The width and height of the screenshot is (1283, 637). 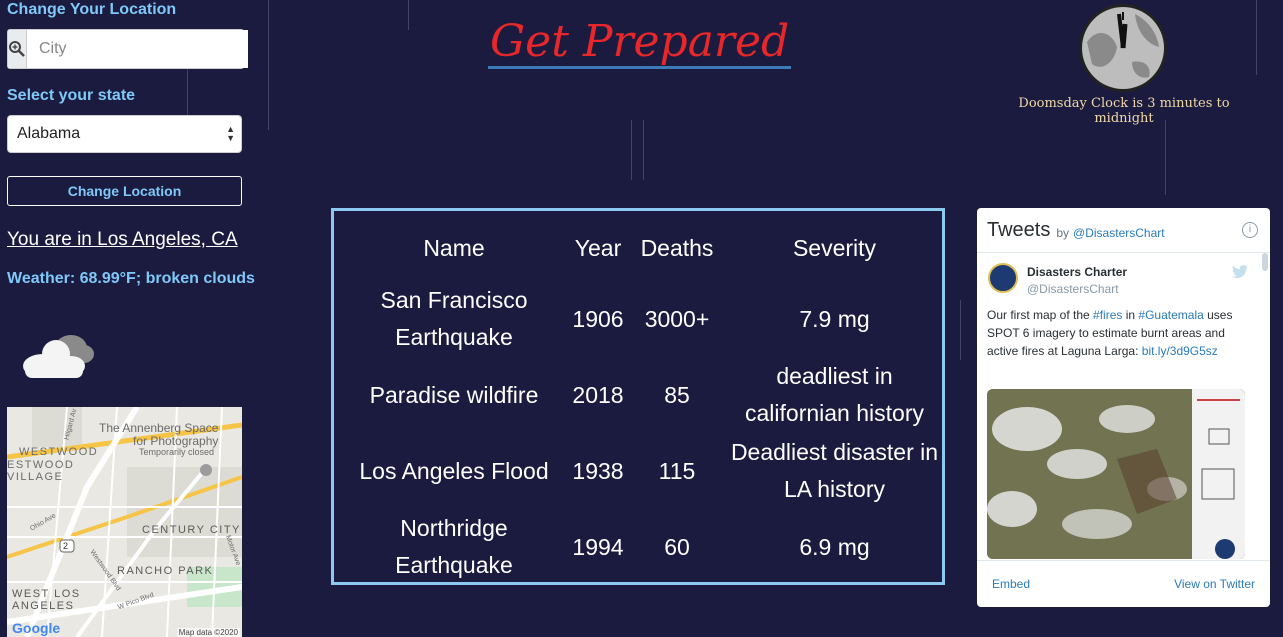 I want to click on table-cell-line: Deadliest disaster in, so click(x=834, y=452).